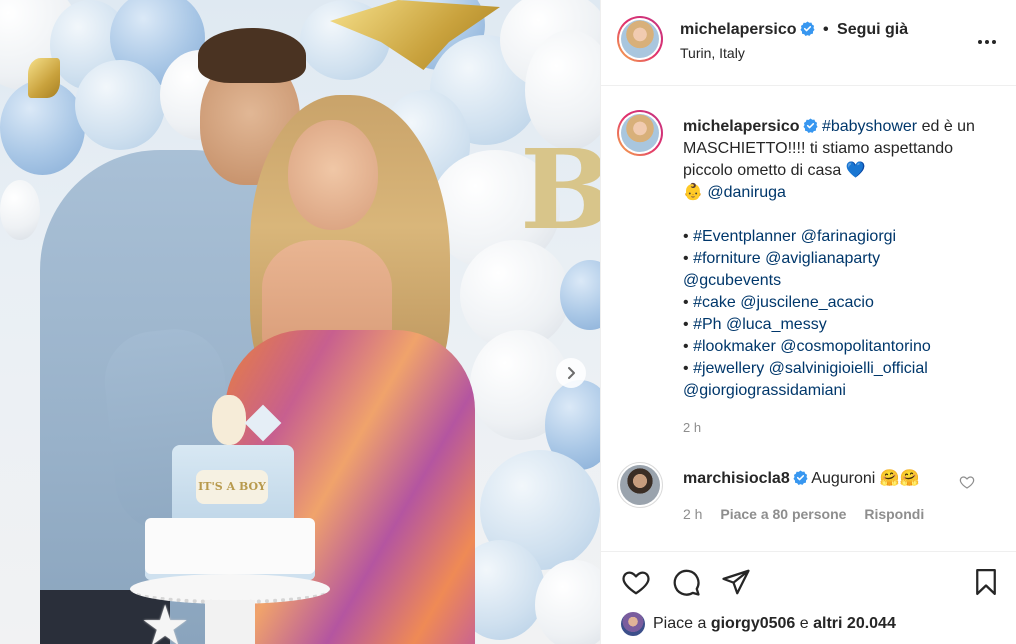 Image resolution: width=1016 pixels, height=644 pixels. What do you see at coordinates (841, 281) in the screenshot?
I see `credit-line: @gcubevents` at bounding box center [841, 281].